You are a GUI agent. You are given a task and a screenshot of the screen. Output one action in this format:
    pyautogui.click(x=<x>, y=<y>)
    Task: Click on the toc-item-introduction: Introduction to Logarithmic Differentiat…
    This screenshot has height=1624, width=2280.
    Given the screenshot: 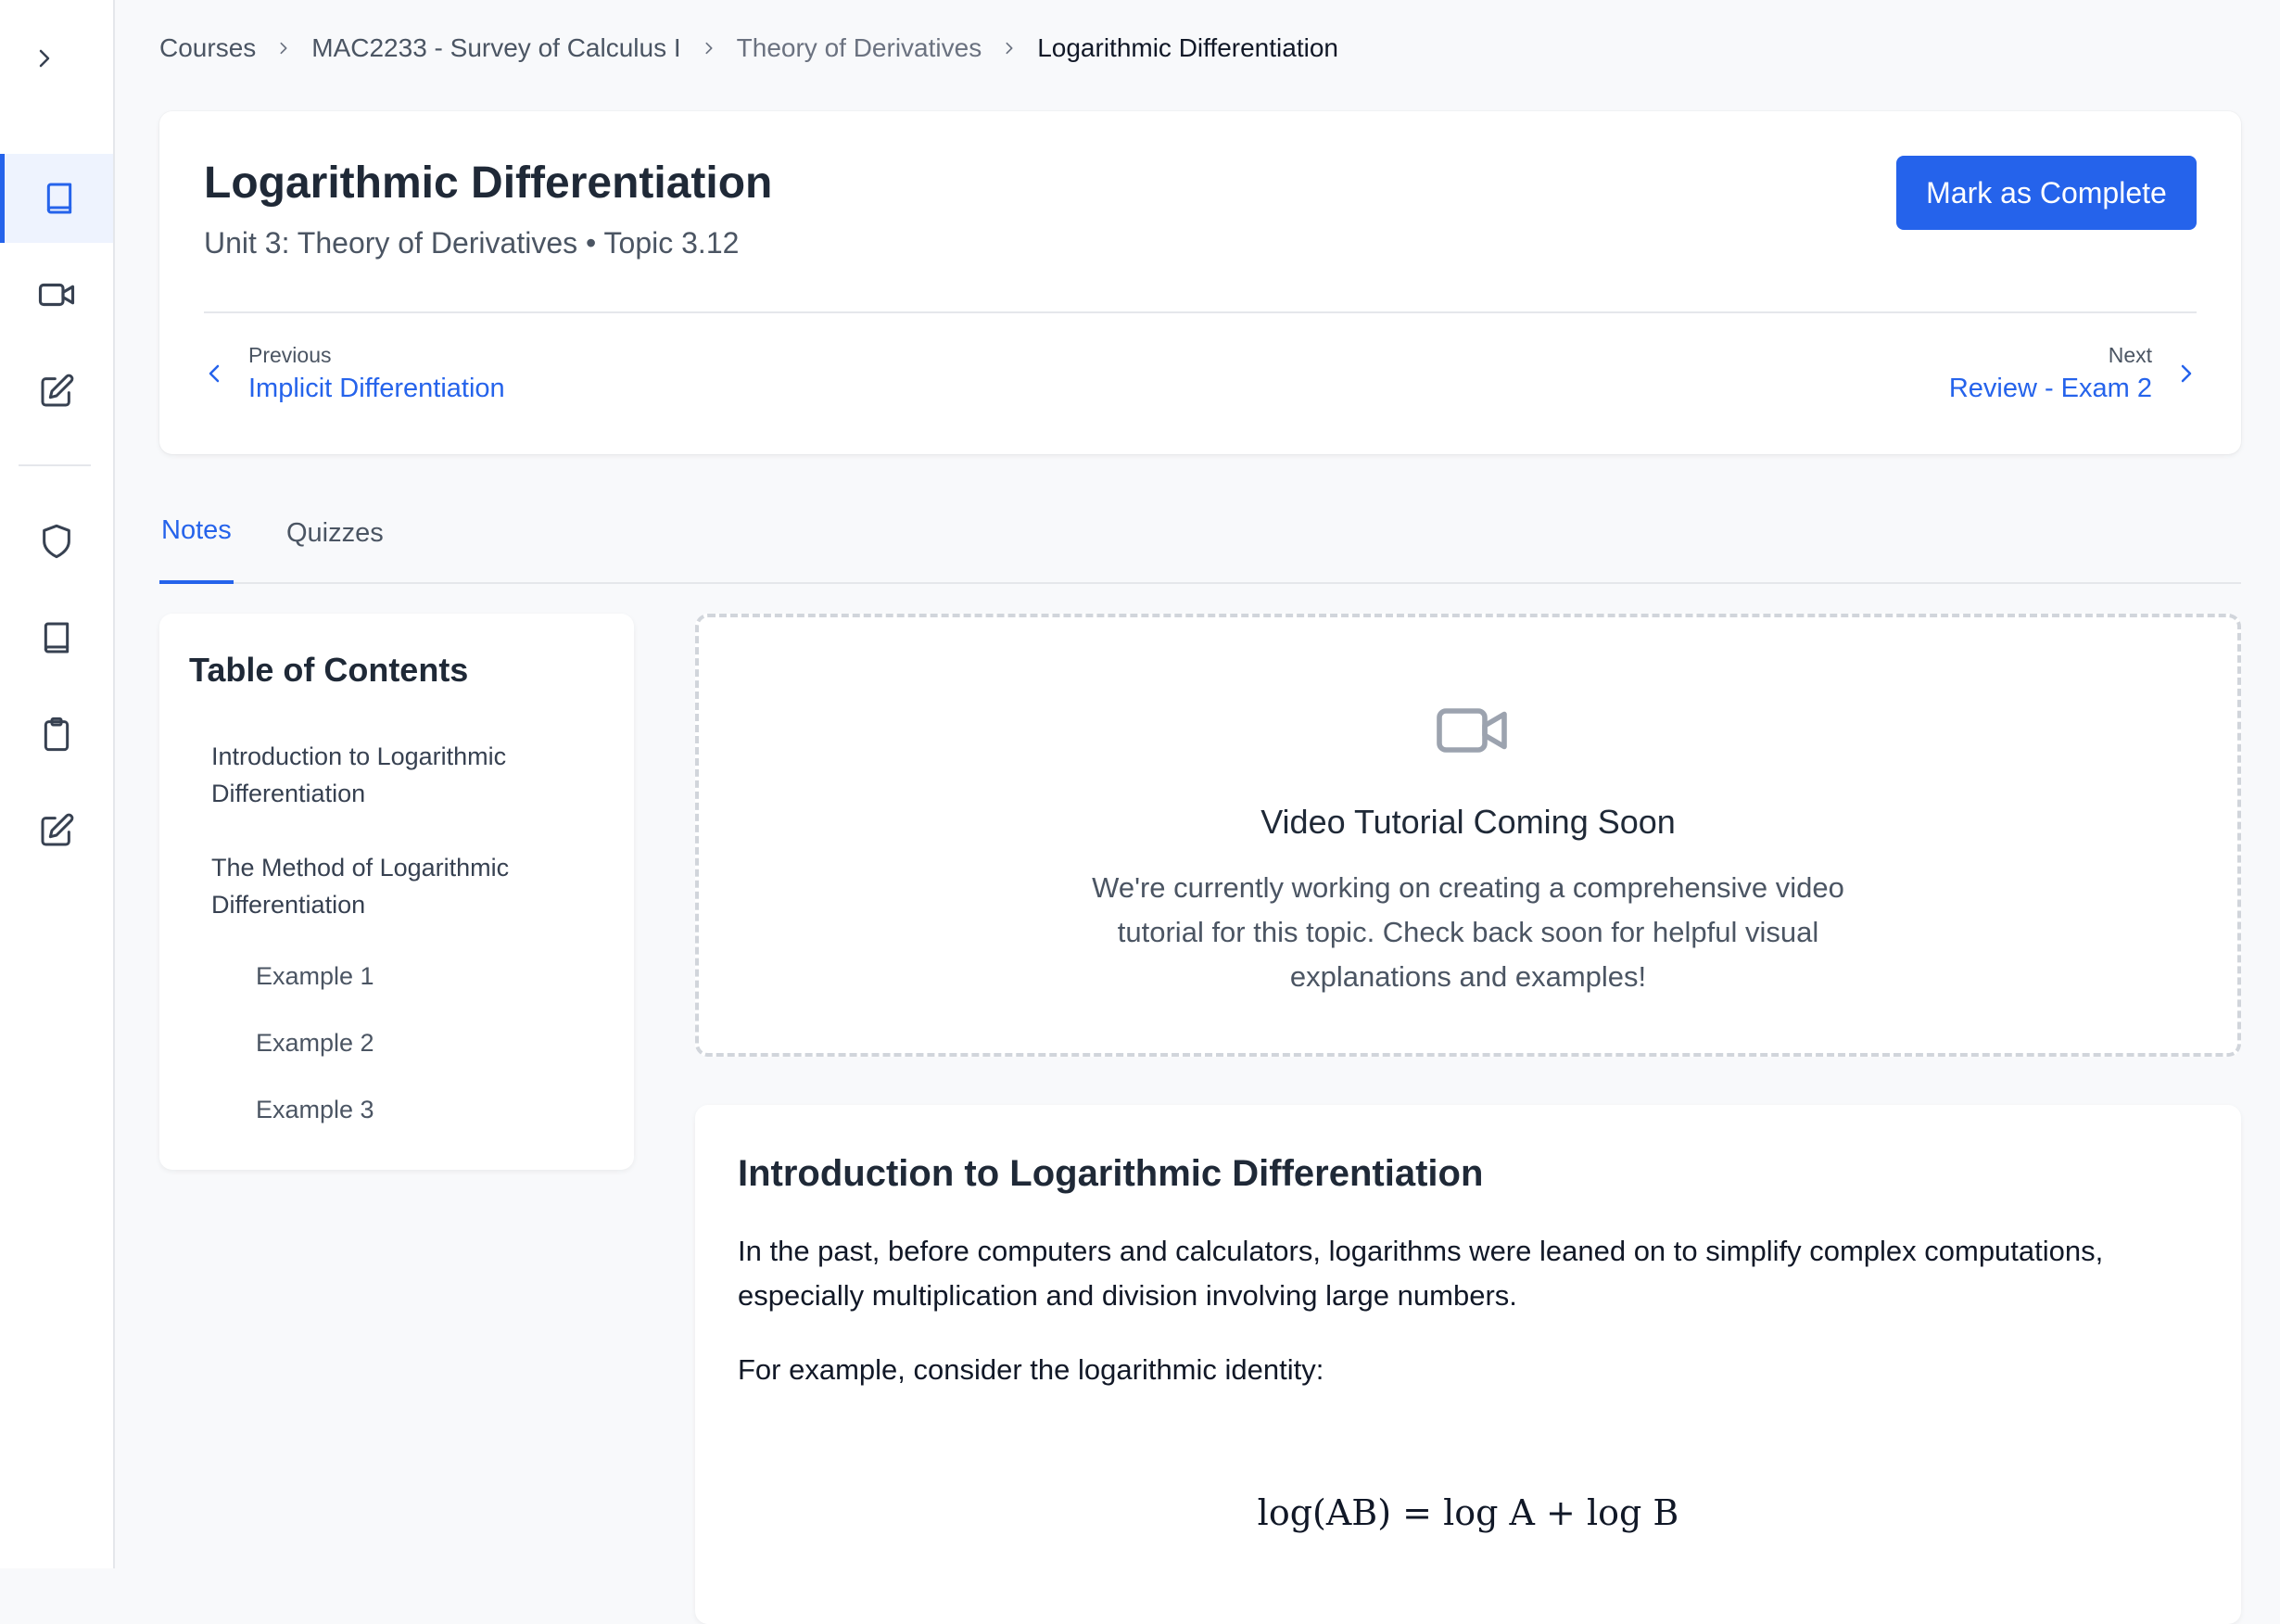 What is the action you would take?
    pyautogui.click(x=397, y=775)
    